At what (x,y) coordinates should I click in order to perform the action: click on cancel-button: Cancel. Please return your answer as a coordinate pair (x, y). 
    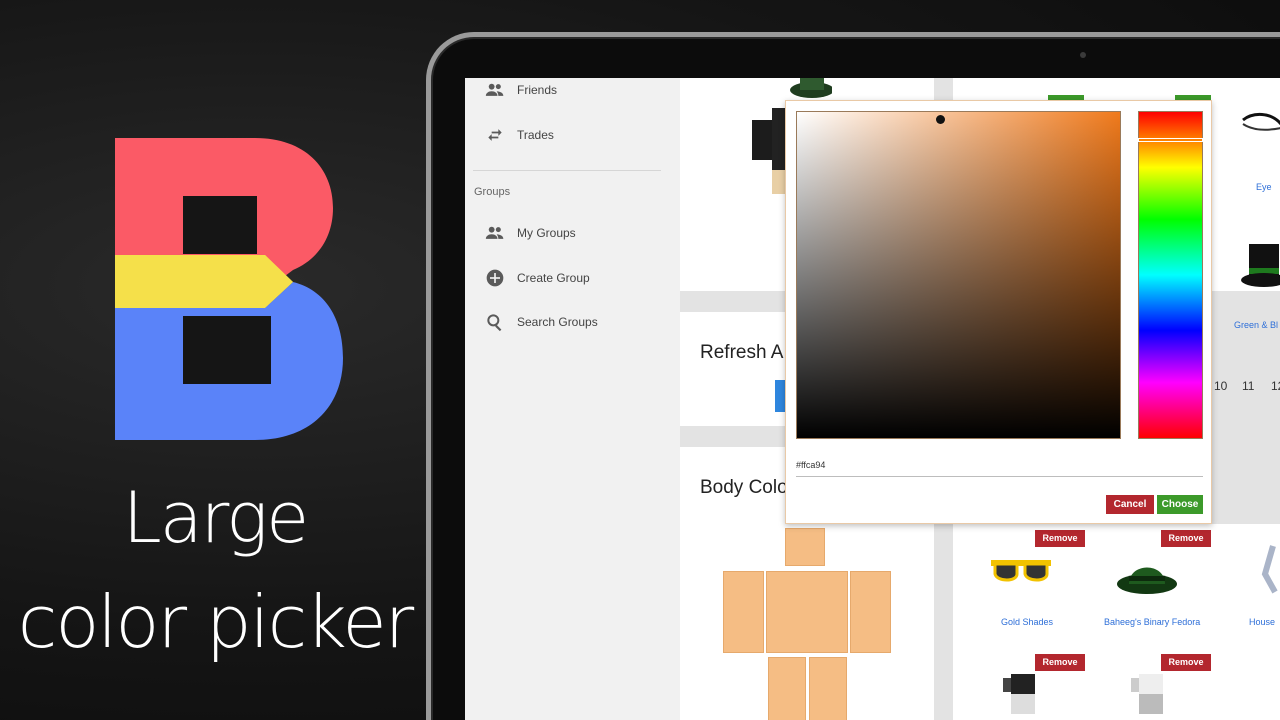
    Looking at the image, I should click on (1130, 504).